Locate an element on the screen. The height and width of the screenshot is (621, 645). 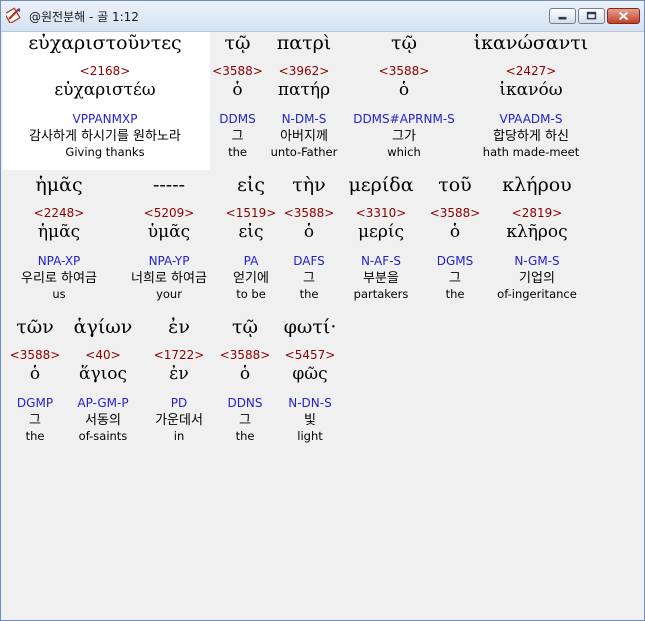
word-block: ἁγίων <40> ἅγιος AP-GM-P 서동의 of-saints is located at coordinates (103, 381).